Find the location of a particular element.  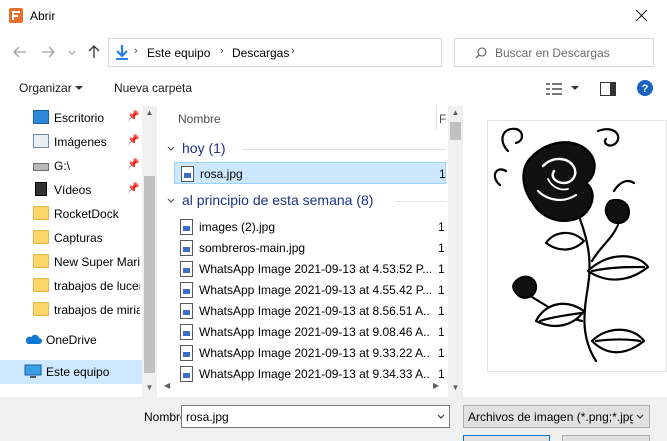

sidebar-item-imagenes: Imágenes 📌 is located at coordinates (71, 142).